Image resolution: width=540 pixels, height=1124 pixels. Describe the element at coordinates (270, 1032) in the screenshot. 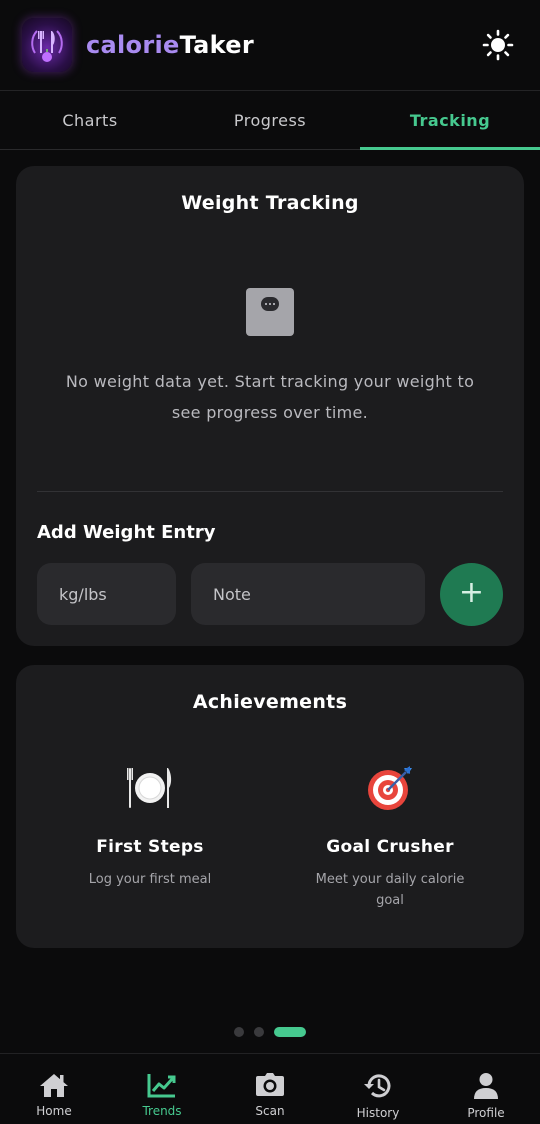

I see `page-indicator` at that location.